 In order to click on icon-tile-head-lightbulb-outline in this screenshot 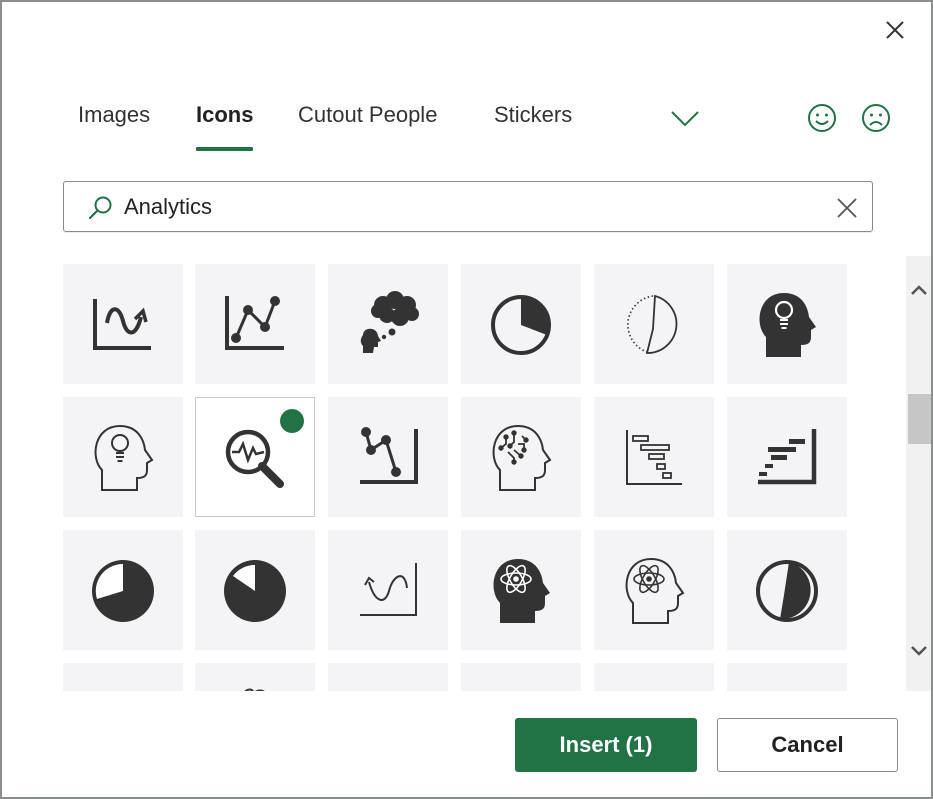, I will do `click(123, 457)`.